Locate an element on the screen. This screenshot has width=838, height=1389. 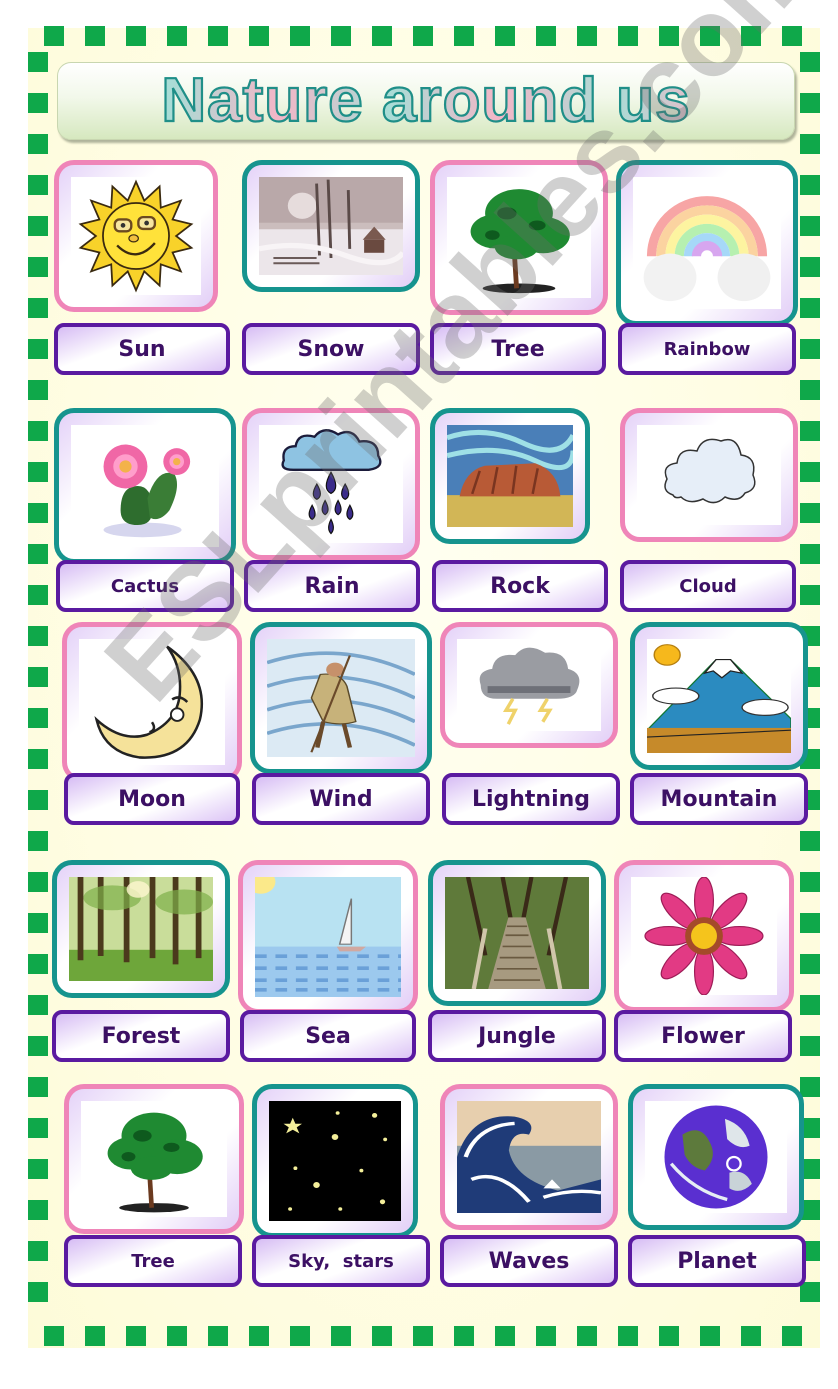
vocab-label: Rain is located at coordinates (332, 586).